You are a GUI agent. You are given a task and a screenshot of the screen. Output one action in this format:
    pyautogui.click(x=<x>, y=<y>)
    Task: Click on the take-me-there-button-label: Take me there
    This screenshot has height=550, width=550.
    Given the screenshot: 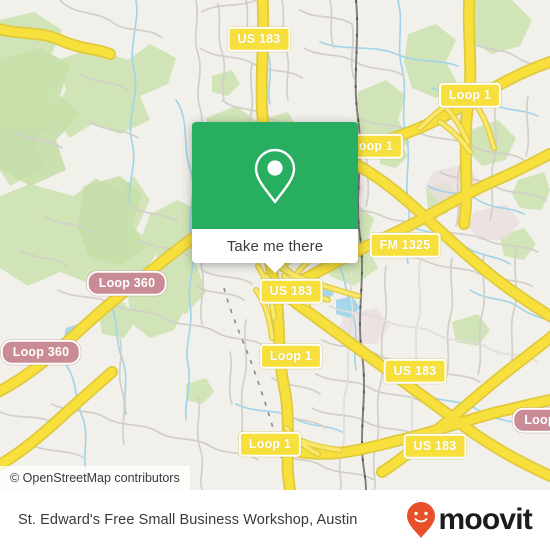 What is the action you would take?
    pyautogui.click(x=275, y=246)
    